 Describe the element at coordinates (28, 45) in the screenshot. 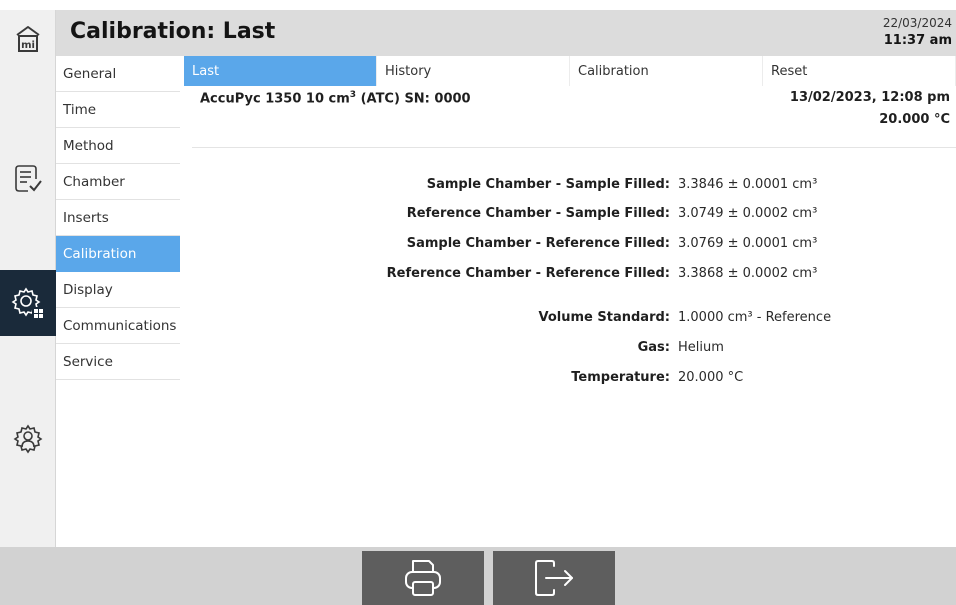

I see `svg-text: mi` at that location.